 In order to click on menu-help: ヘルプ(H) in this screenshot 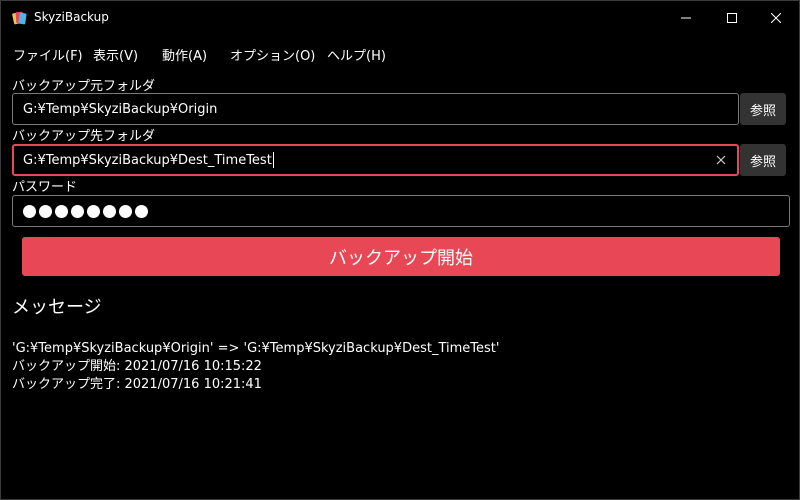, I will do `click(356, 54)`.